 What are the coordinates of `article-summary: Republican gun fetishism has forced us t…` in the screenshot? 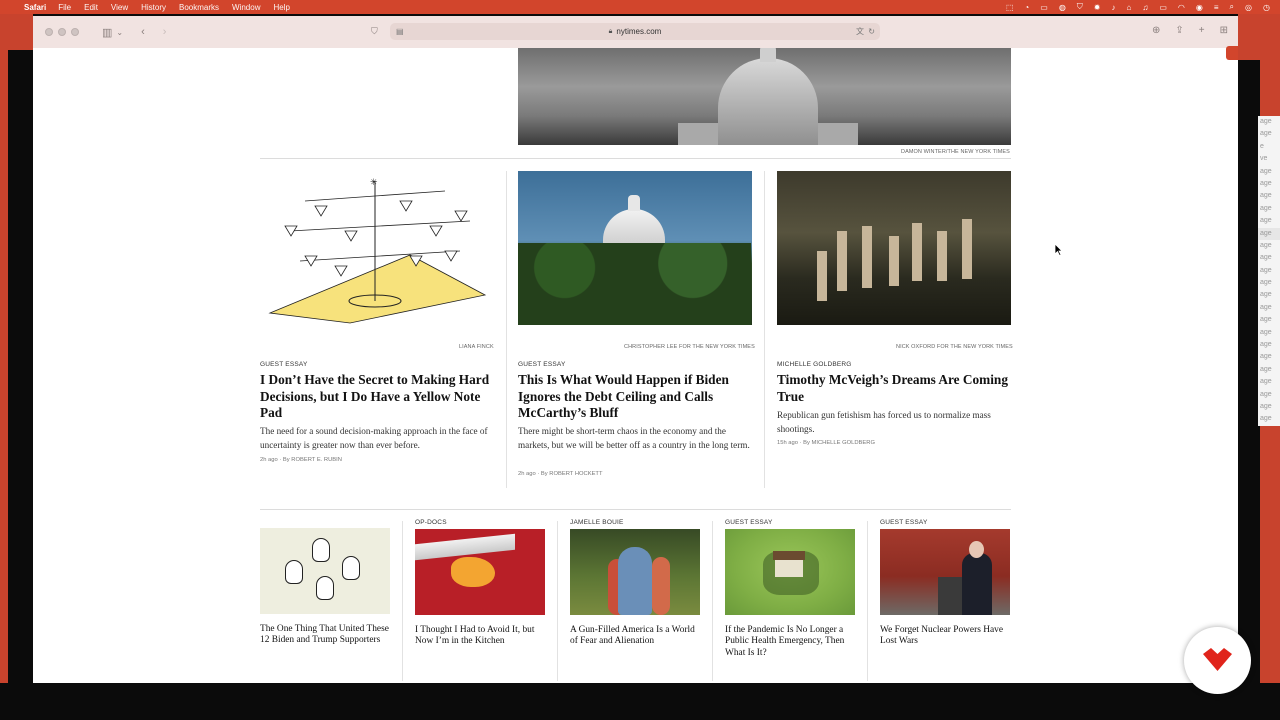 It's located at (895, 422).